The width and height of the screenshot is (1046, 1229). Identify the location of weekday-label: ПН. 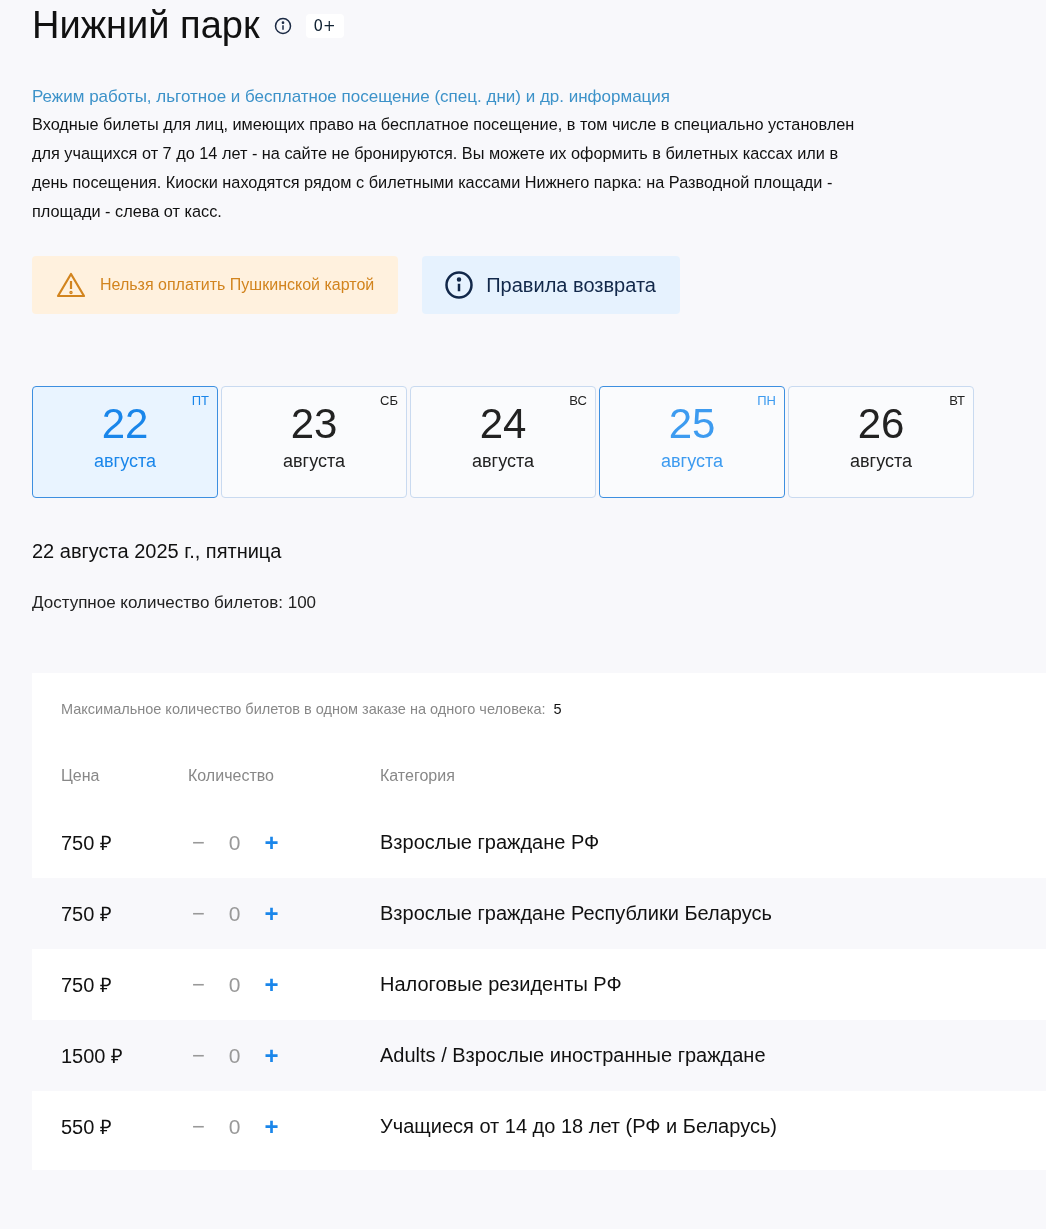
(766, 400).